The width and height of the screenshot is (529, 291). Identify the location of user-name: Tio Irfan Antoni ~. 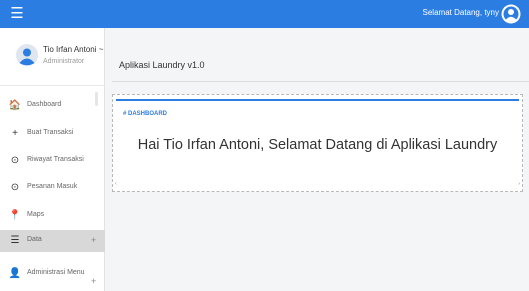
(73, 49).